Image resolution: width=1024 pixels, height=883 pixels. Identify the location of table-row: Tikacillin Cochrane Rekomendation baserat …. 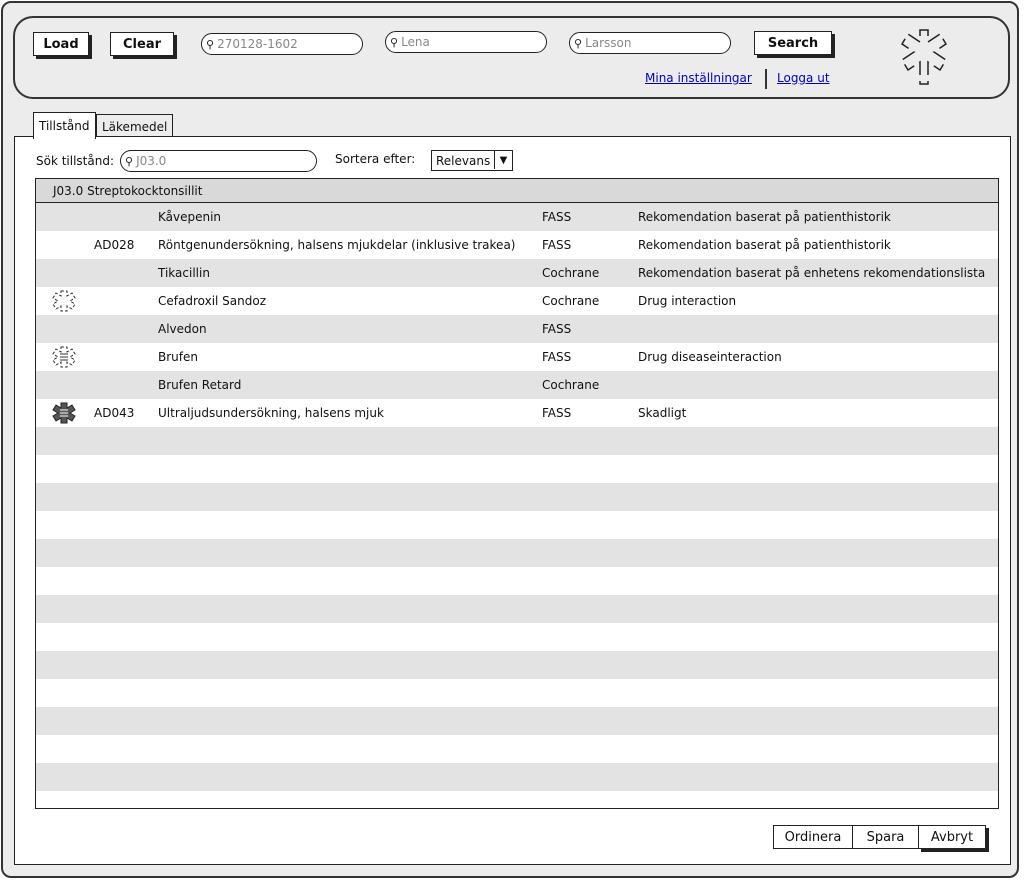
(517, 273).